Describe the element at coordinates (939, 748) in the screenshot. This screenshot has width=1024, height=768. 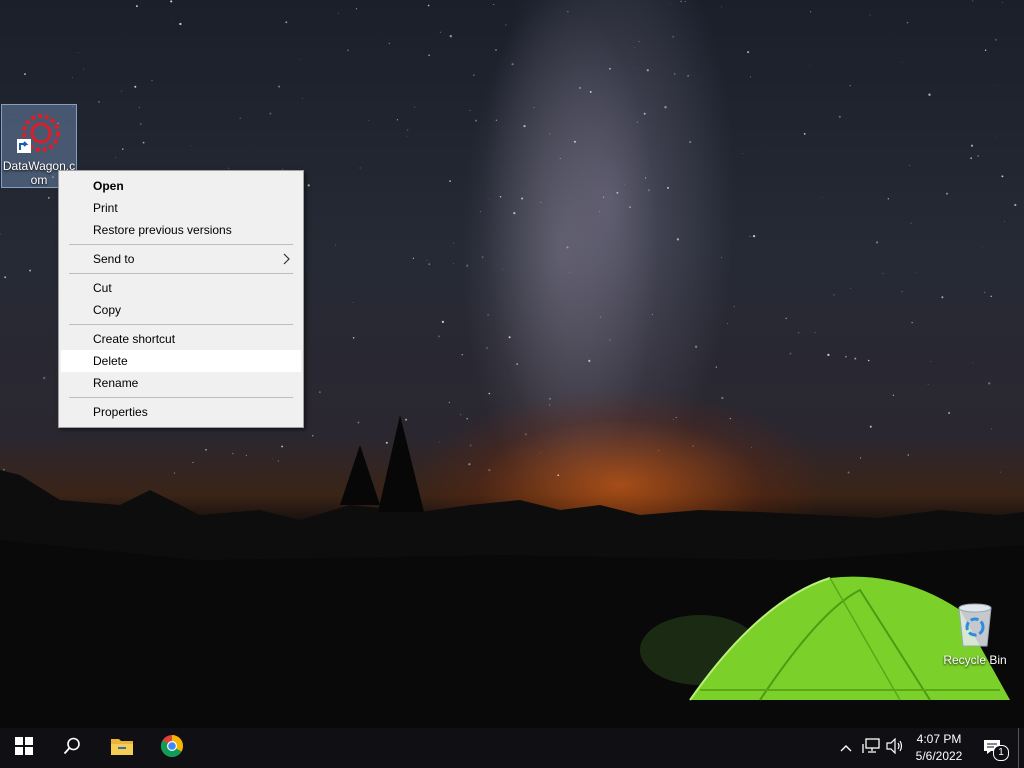
I see `taskbar-clock: 4:07 PM 5/6/2022` at that location.